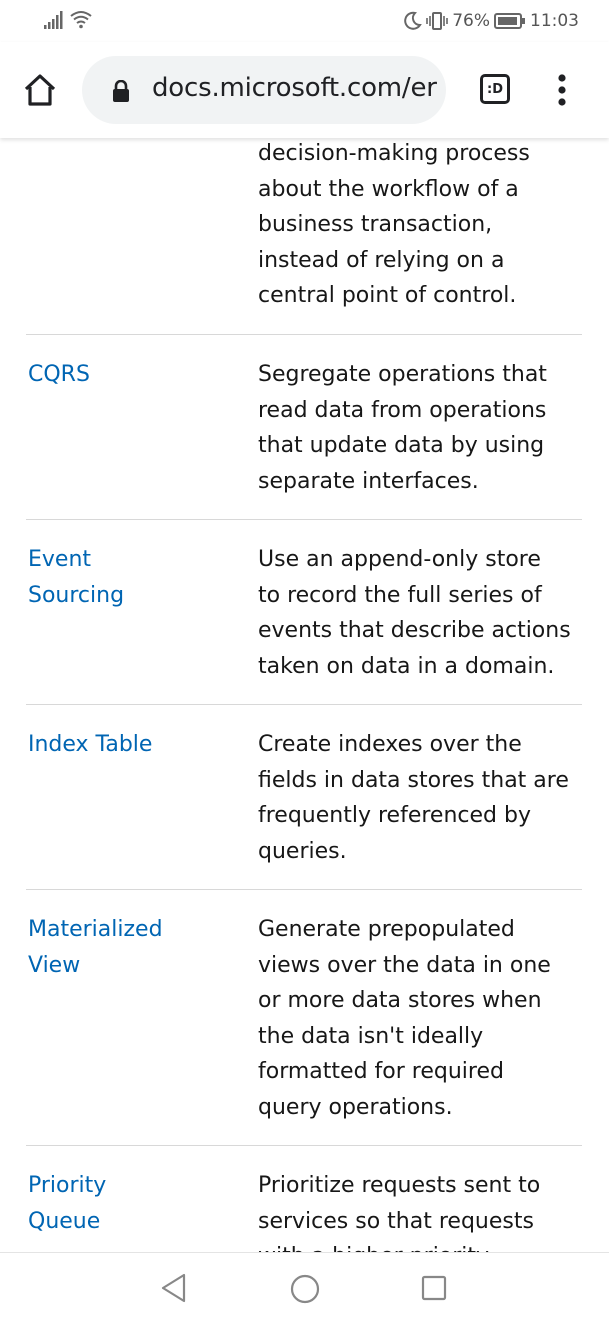 The image size is (609, 1323). What do you see at coordinates (118, 1222) in the screenshot?
I see `pattern-name-line: Queue` at bounding box center [118, 1222].